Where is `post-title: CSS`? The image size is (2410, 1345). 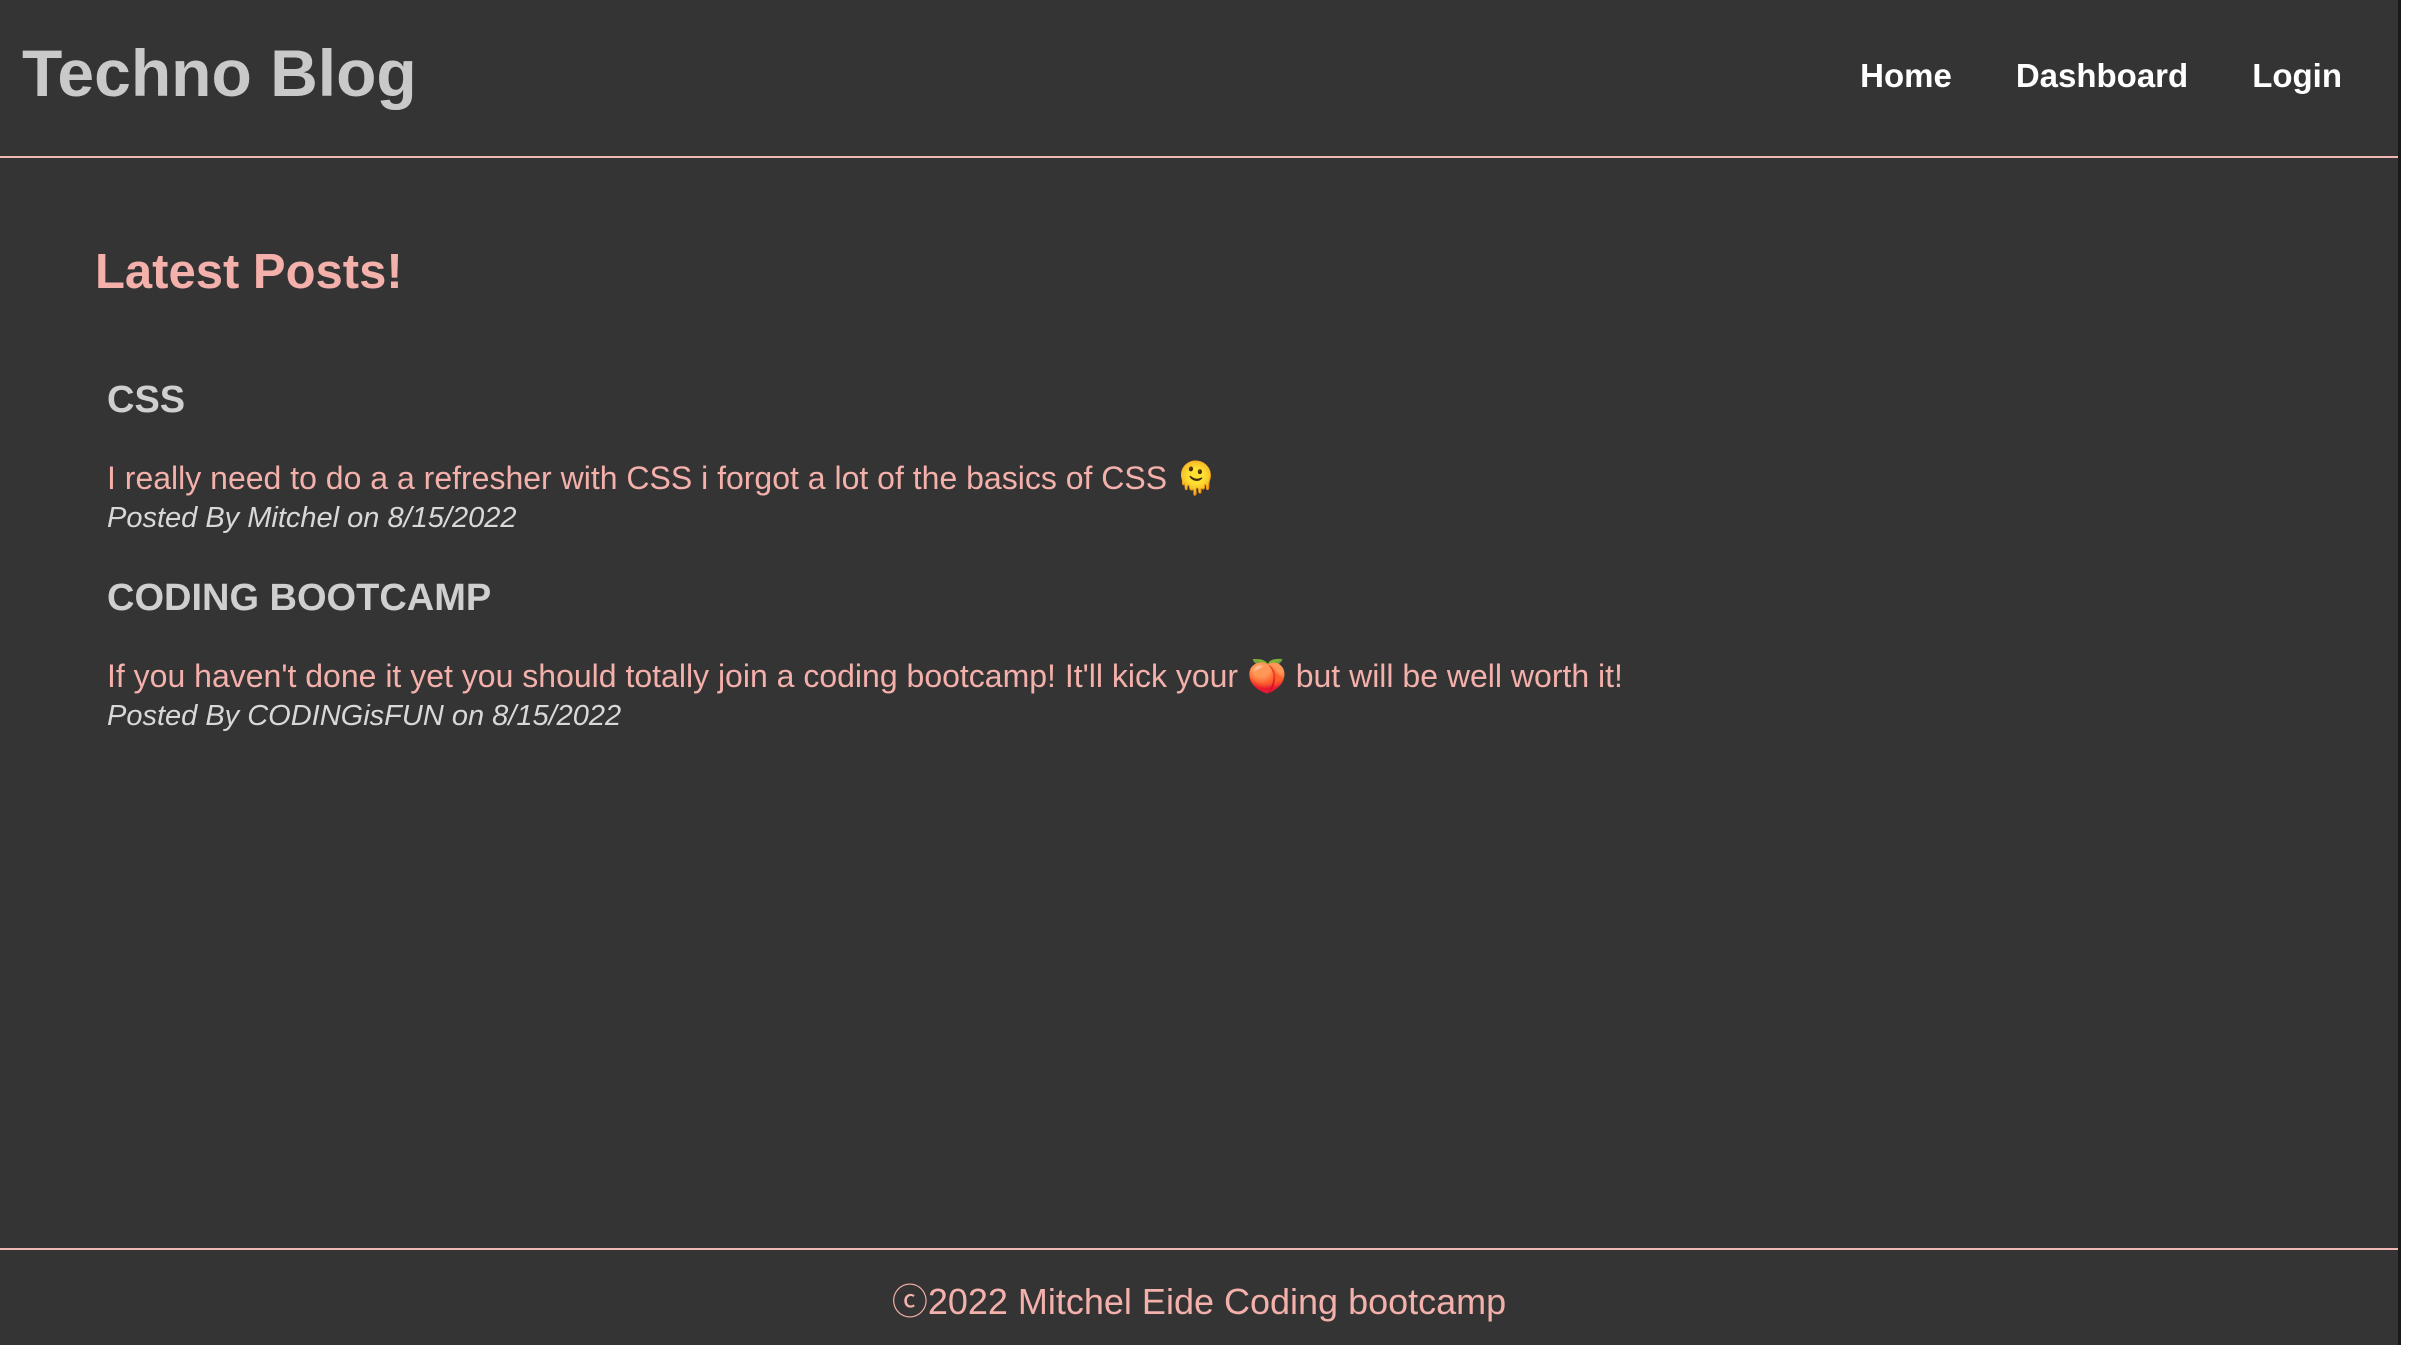
post-title: CSS is located at coordinates (661, 401).